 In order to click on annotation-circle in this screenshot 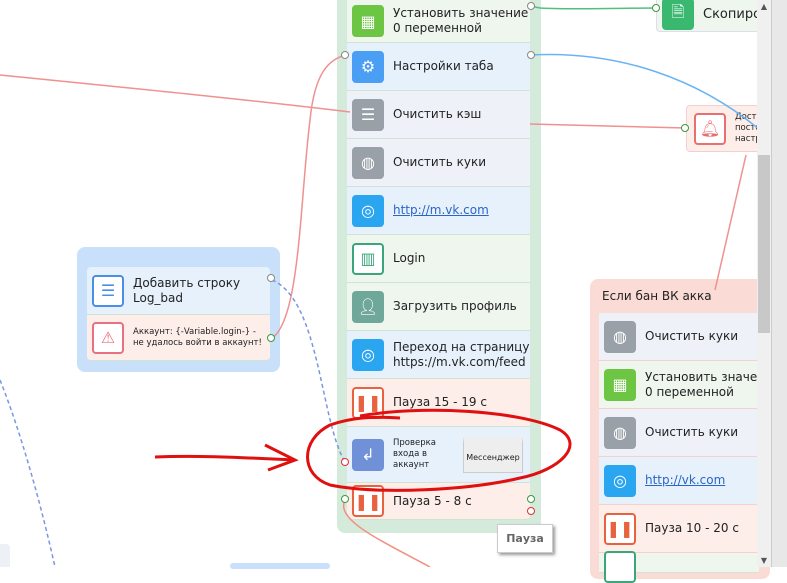, I will do `click(439, 450)`.